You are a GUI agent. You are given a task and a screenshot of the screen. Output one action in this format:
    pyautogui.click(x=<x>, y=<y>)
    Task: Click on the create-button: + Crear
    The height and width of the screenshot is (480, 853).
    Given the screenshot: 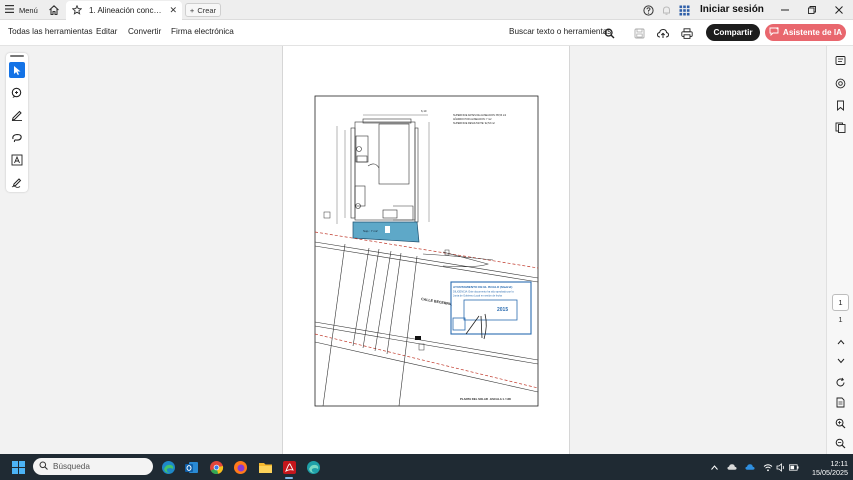 What is the action you would take?
    pyautogui.click(x=203, y=10)
    